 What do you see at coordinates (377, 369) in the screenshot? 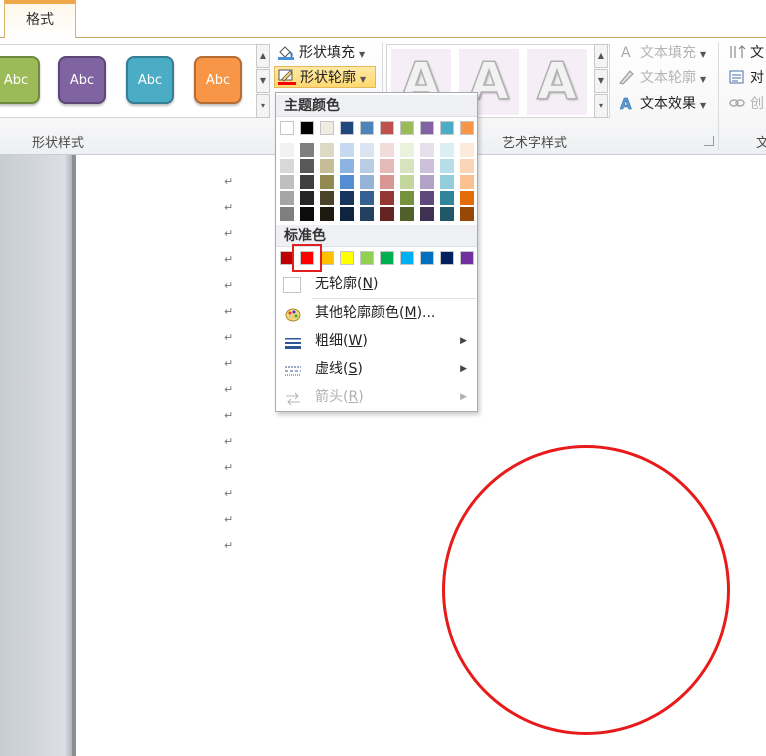
I see `dashes-menu-item: 虚线(S) ▶` at bounding box center [377, 369].